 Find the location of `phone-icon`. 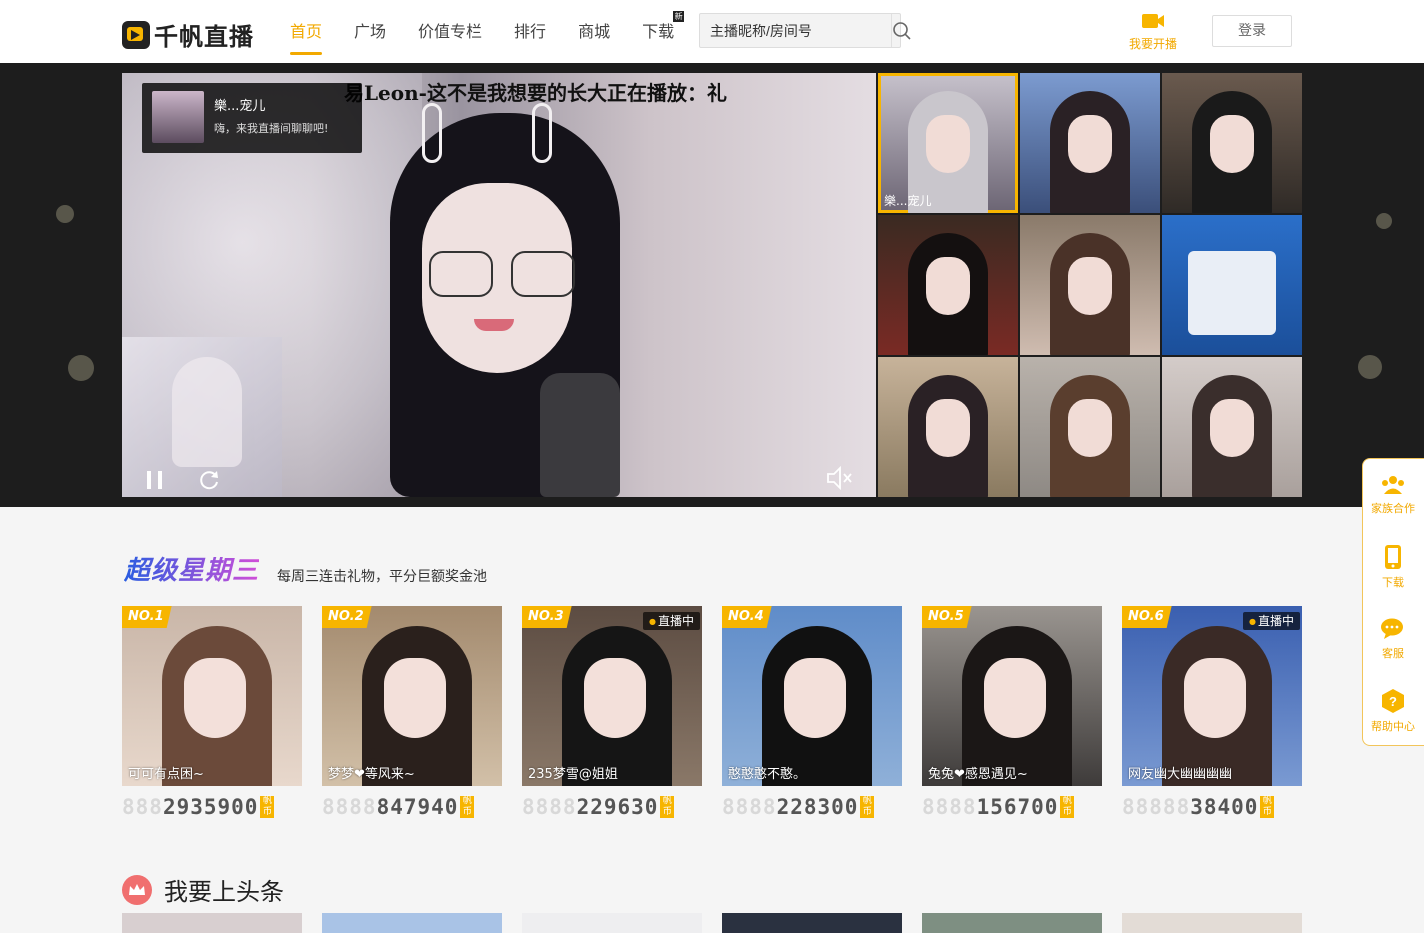

phone-icon is located at coordinates (1393, 557).